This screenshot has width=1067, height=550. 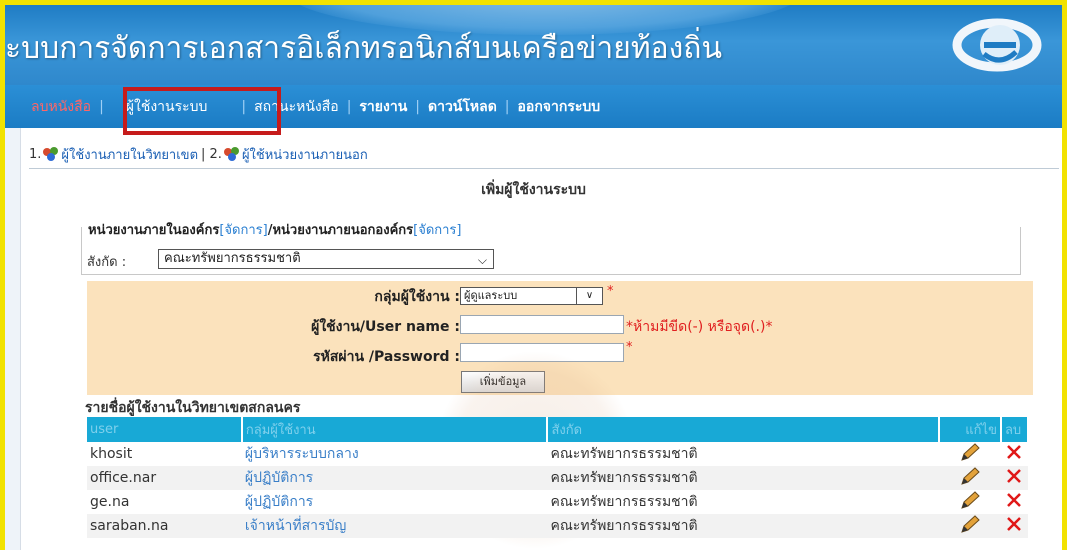 What do you see at coordinates (383, 107) in the screenshot?
I see `nav-report: รายงาน` at bounding box center [383, 107].